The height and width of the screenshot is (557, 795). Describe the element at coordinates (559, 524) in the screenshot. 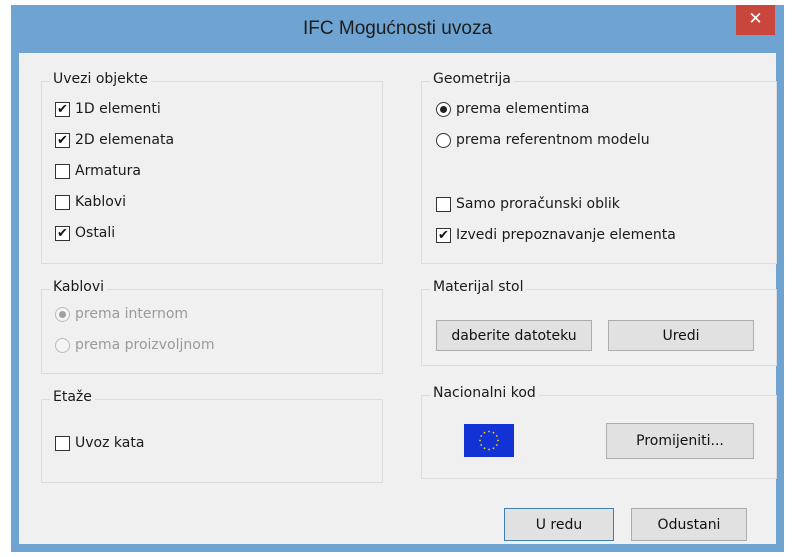

I see `ok-button: U redu` at that location.